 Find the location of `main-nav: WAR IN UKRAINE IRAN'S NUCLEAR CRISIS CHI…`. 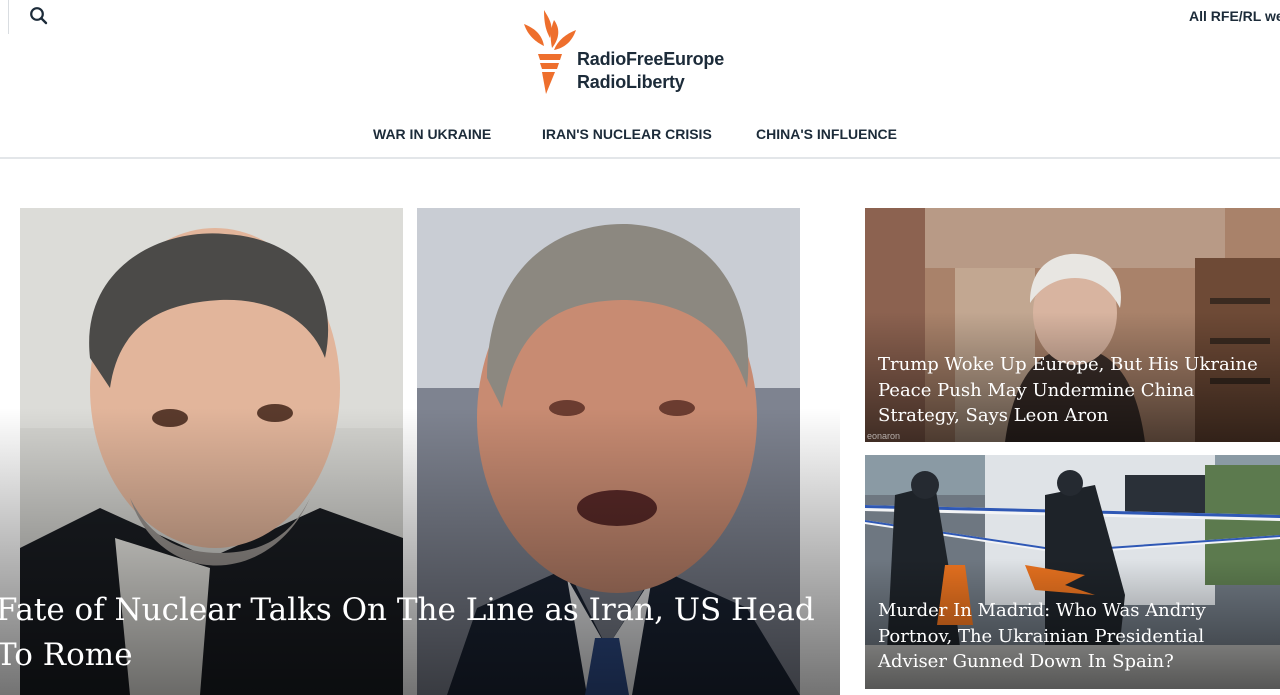

main-nav: WAR IN UKRAINE IRAN'S NUCLEAR CRISIS CHI… is located at coordinates (640, 136).